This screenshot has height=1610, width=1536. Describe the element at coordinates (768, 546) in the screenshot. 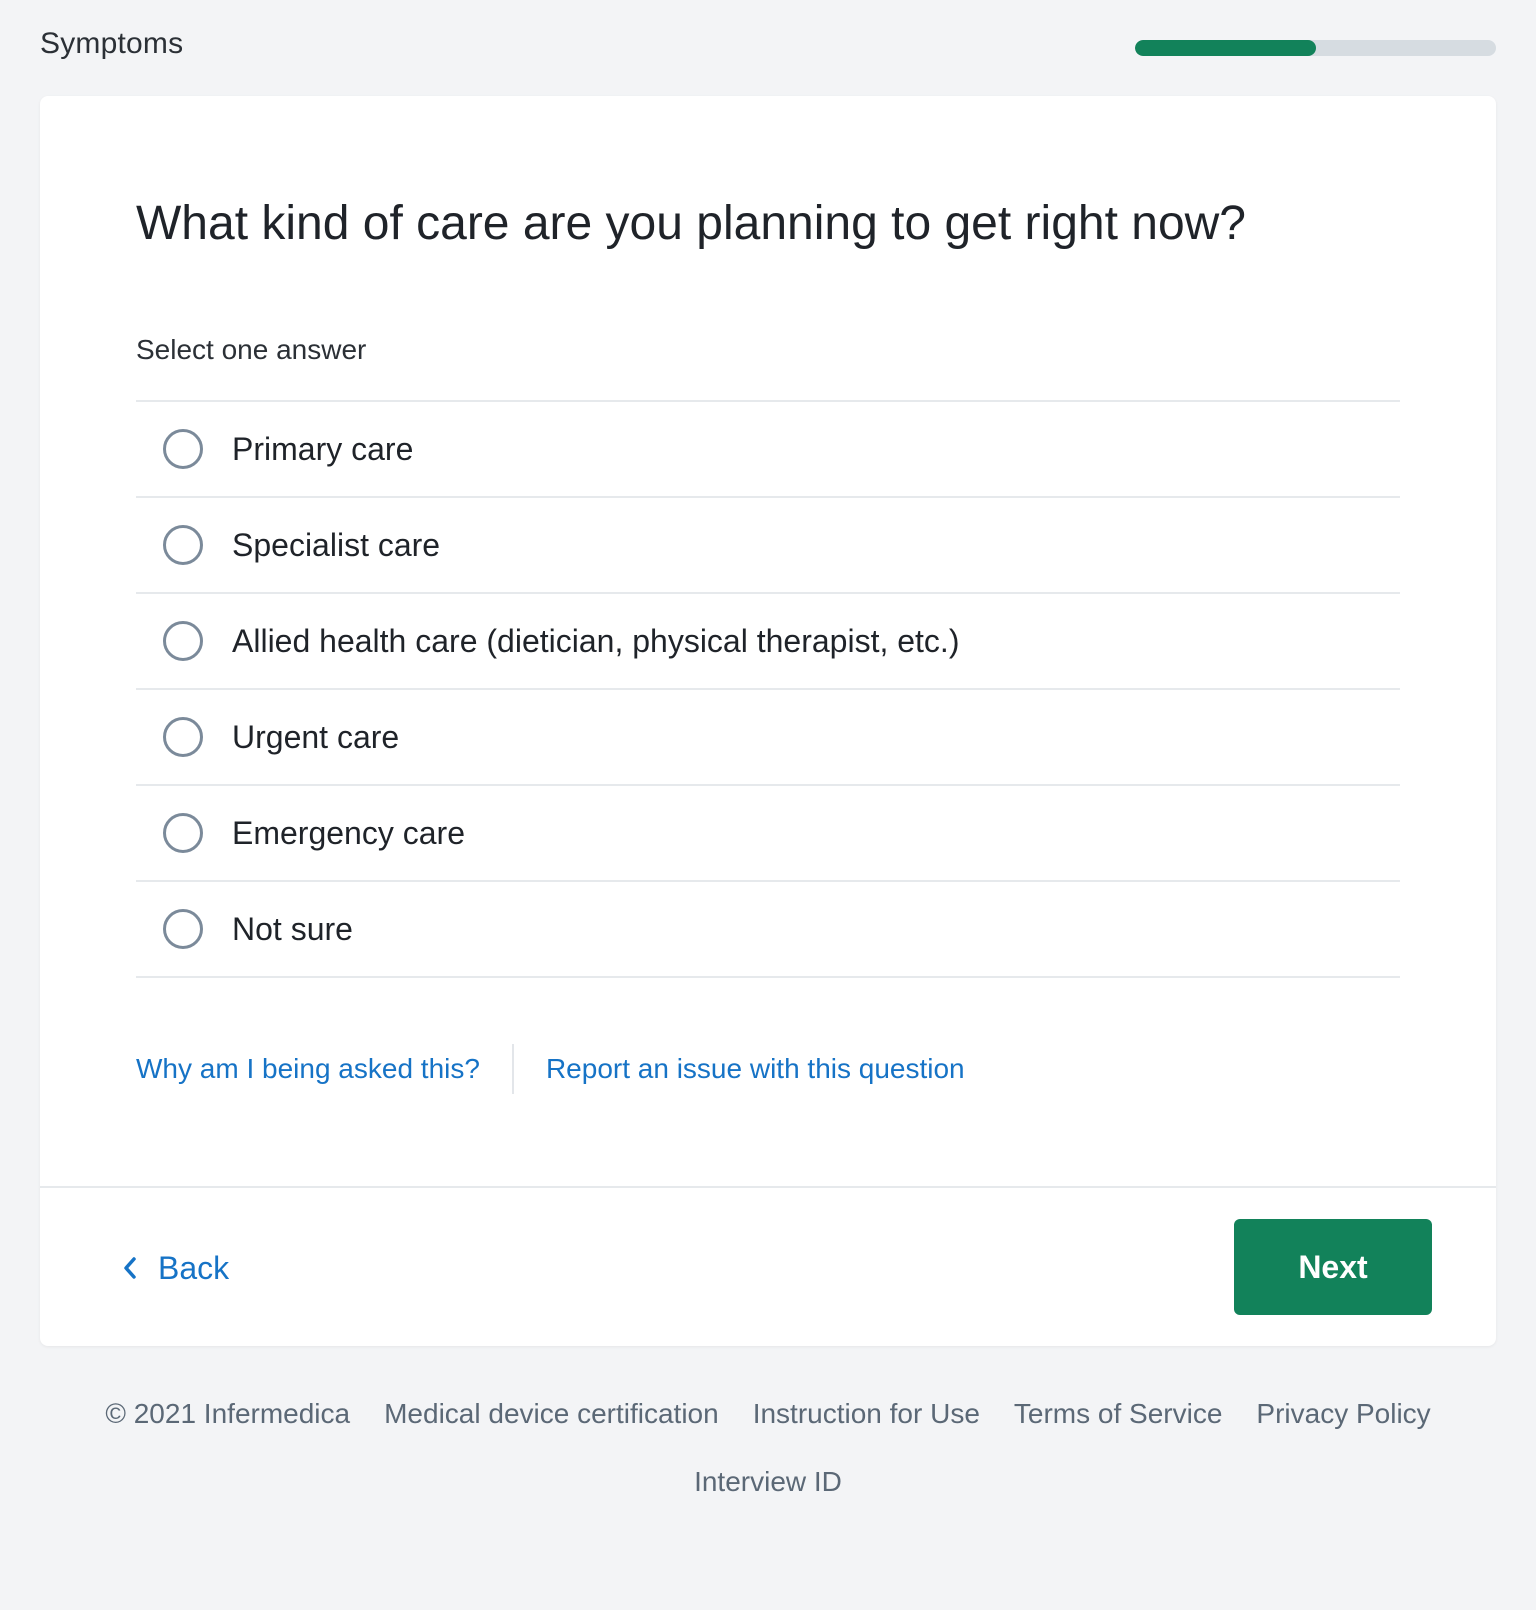

I see `answer-option-specialist-care: Specialist care` at that location.